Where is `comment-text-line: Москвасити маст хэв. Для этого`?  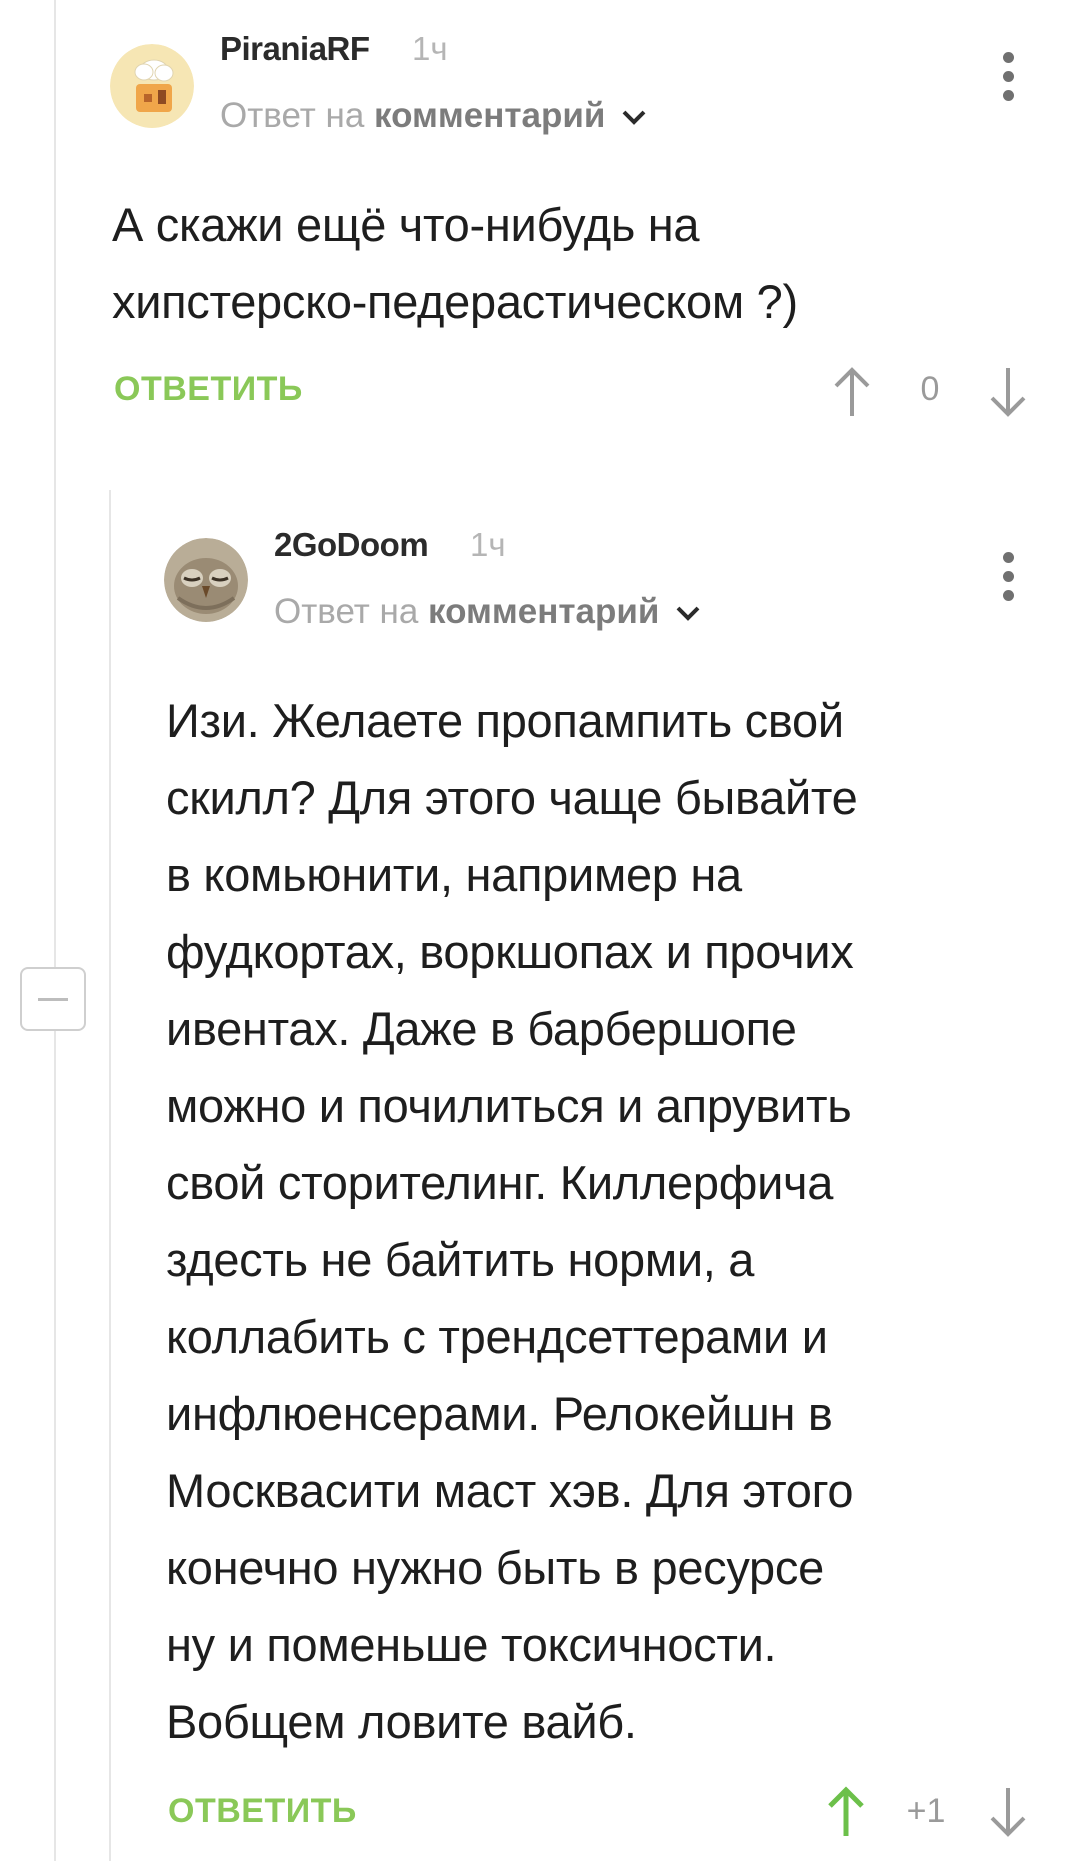
comment-text-line: Москвасити маст хэв. Для этого is located at coordinates (510, 1490).